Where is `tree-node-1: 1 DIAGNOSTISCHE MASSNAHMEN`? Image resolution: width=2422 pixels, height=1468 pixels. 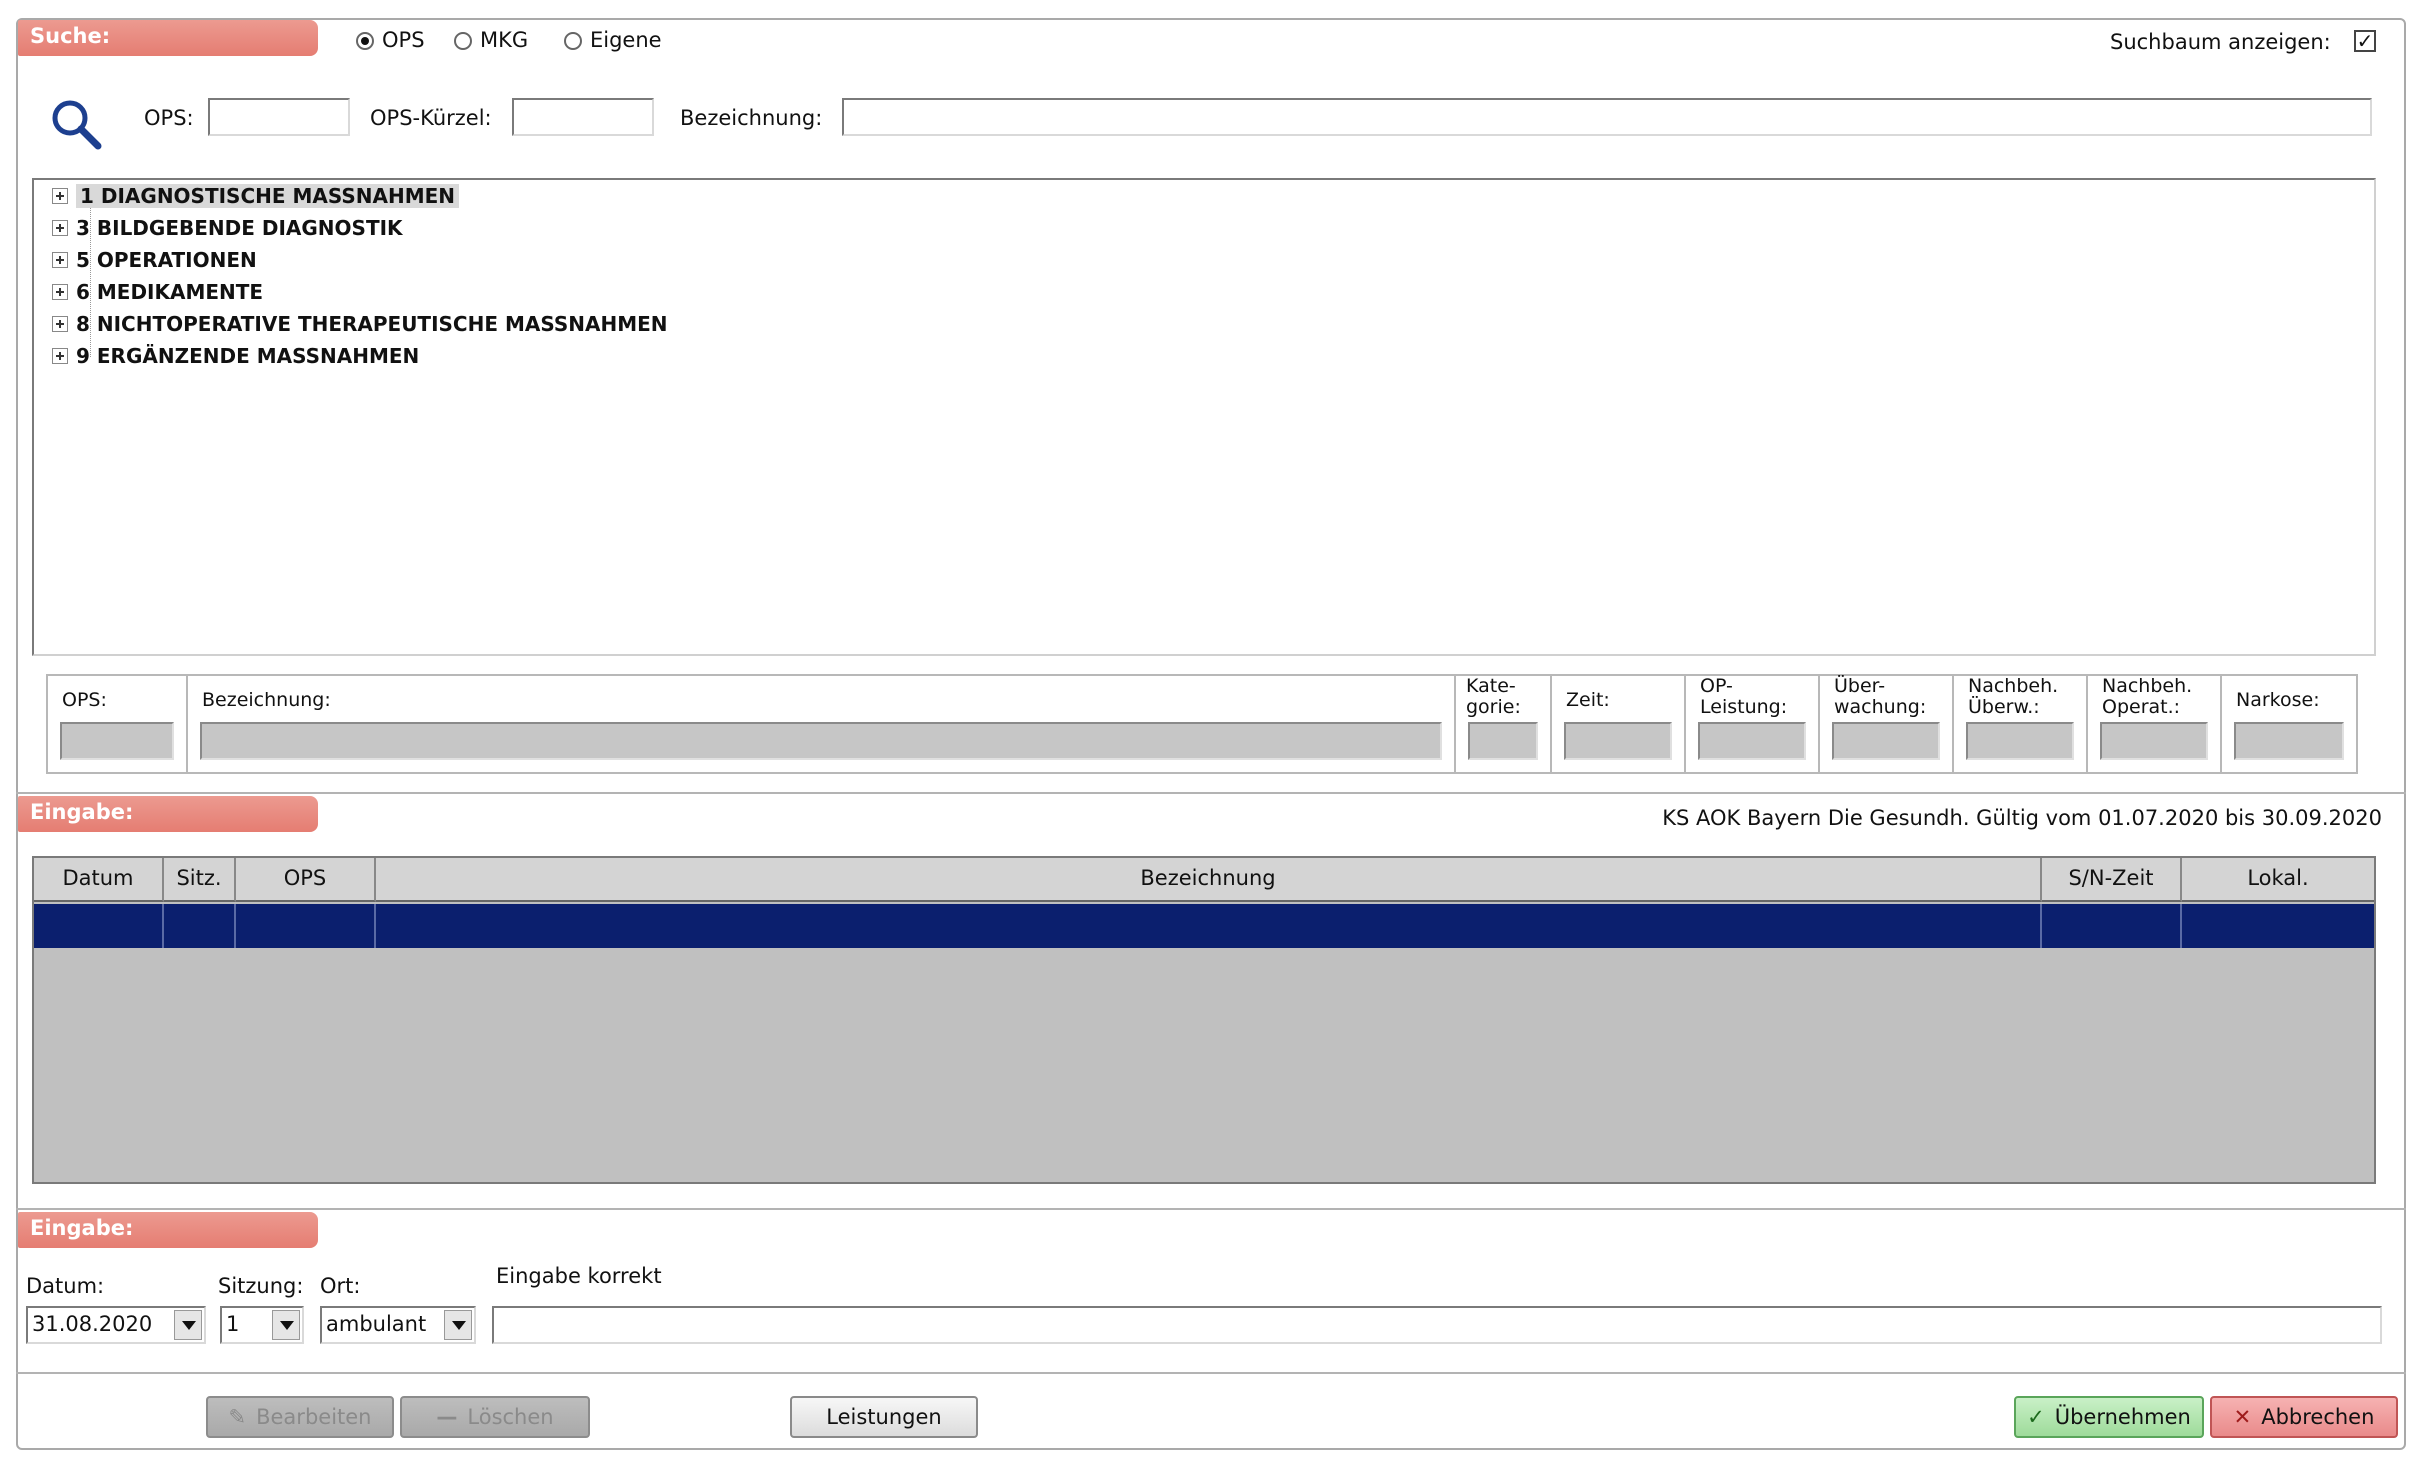
tree-node-1: 1 DIAGNOSTISCHE MASSNAHMEN is located at coordinates (256, 199).